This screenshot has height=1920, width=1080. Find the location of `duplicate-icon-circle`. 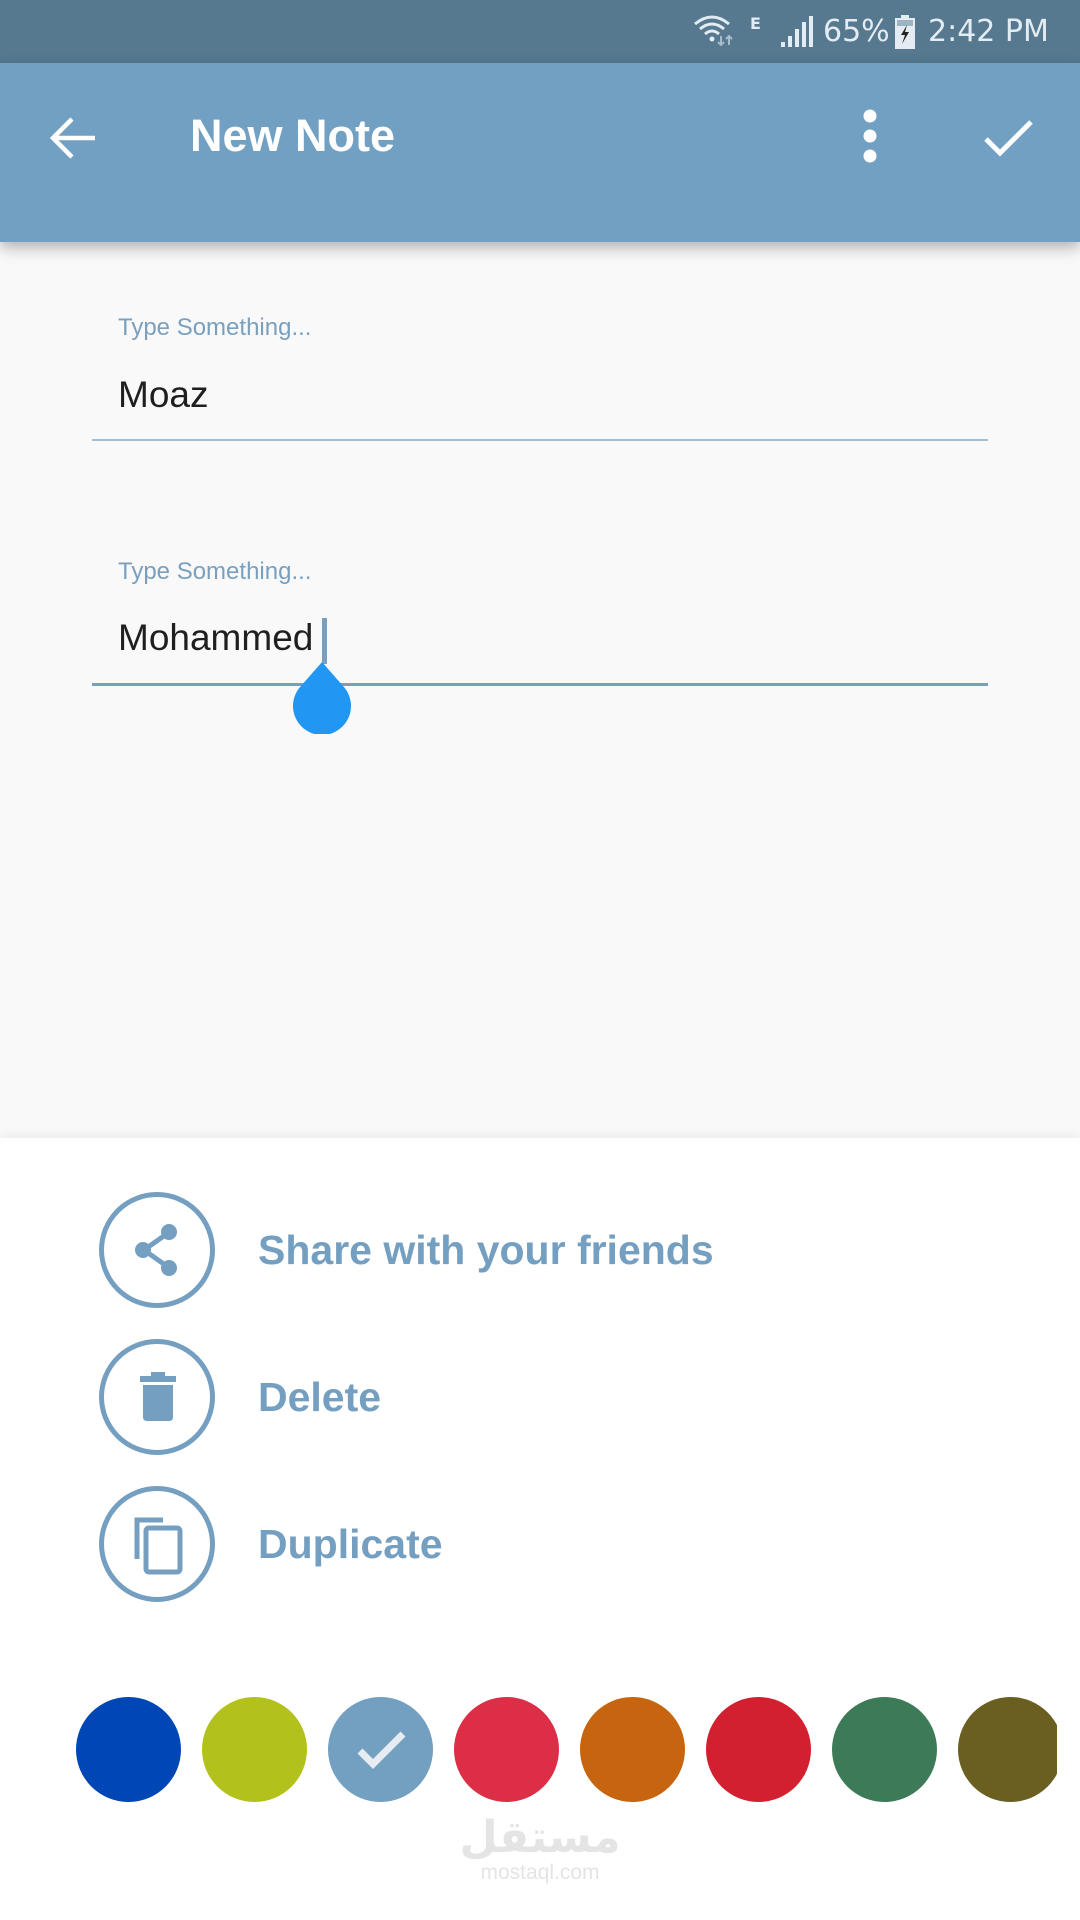

duplicate-icon-circle is located at coordinates (157, 1544).